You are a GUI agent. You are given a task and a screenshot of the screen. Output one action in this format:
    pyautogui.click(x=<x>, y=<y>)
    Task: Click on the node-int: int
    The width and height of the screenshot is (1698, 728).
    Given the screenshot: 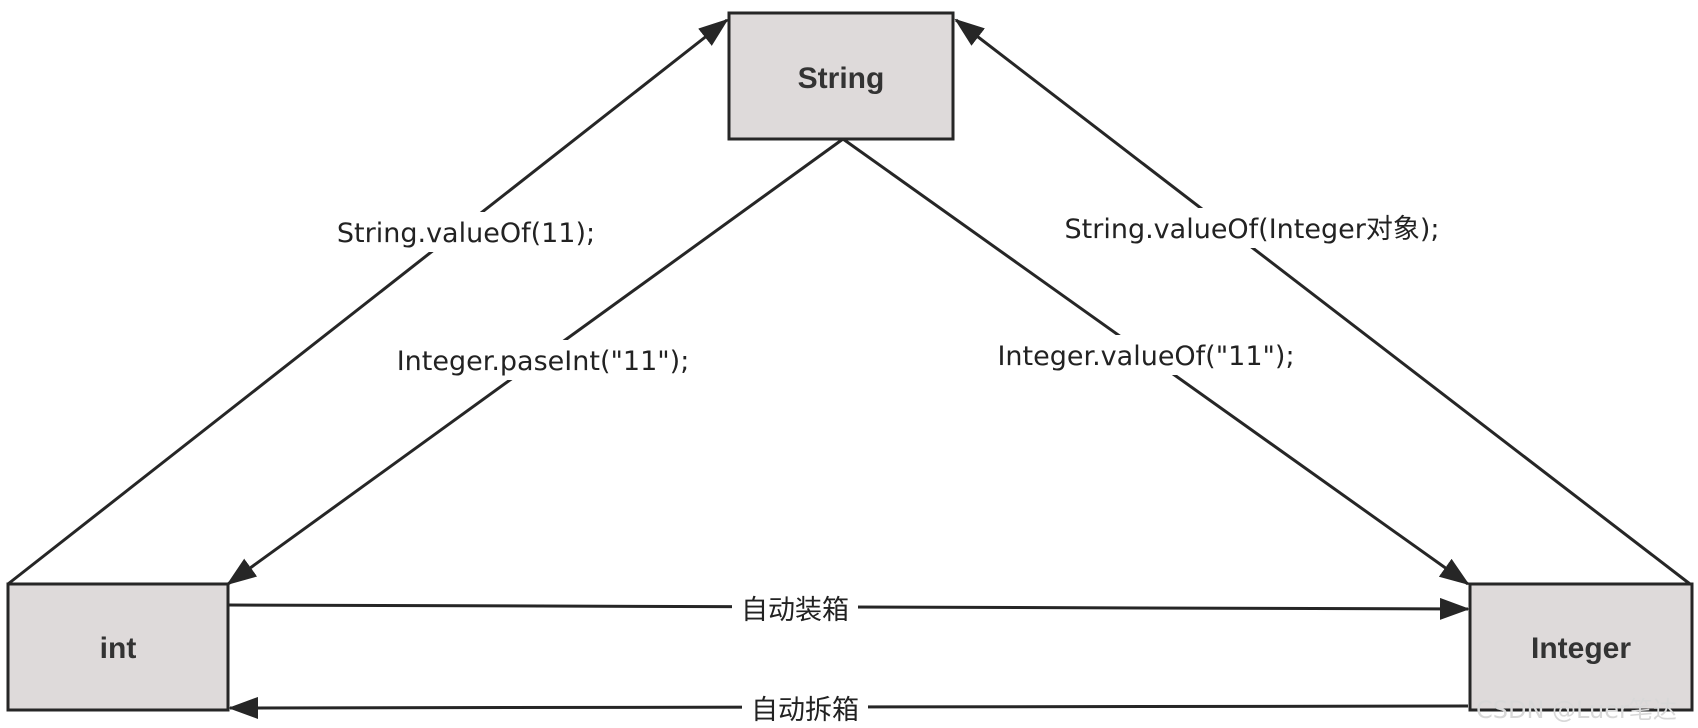 What is the action you would take?
    pyautogui.click(x=118, y=647)
    